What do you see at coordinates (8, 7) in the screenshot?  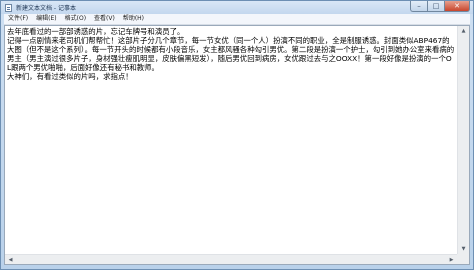 I see `notepad-icon` at bounding box center [8, 7].